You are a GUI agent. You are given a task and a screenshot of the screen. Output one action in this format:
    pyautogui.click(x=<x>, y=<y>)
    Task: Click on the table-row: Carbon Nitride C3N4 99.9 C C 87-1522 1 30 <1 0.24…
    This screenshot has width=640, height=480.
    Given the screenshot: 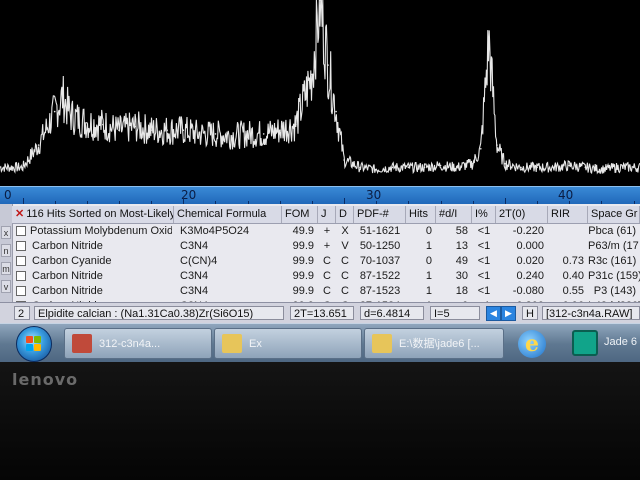 What is the action you would take?
    pyautogui.click(x=326, y=276)
    